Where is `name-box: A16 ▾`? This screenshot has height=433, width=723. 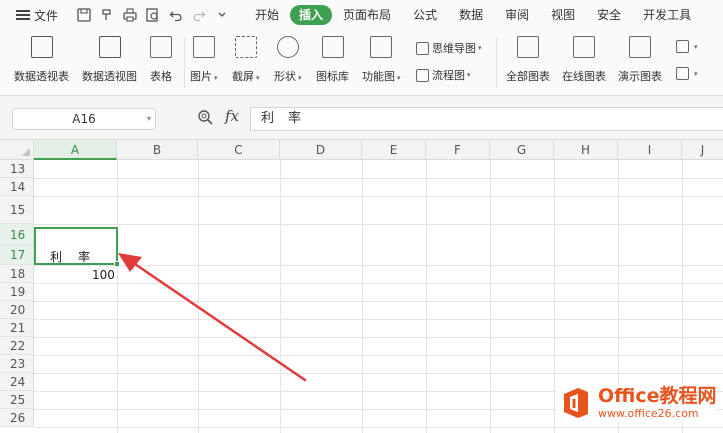 name-box: A16 ▾ is located at coordinates (84, 119).